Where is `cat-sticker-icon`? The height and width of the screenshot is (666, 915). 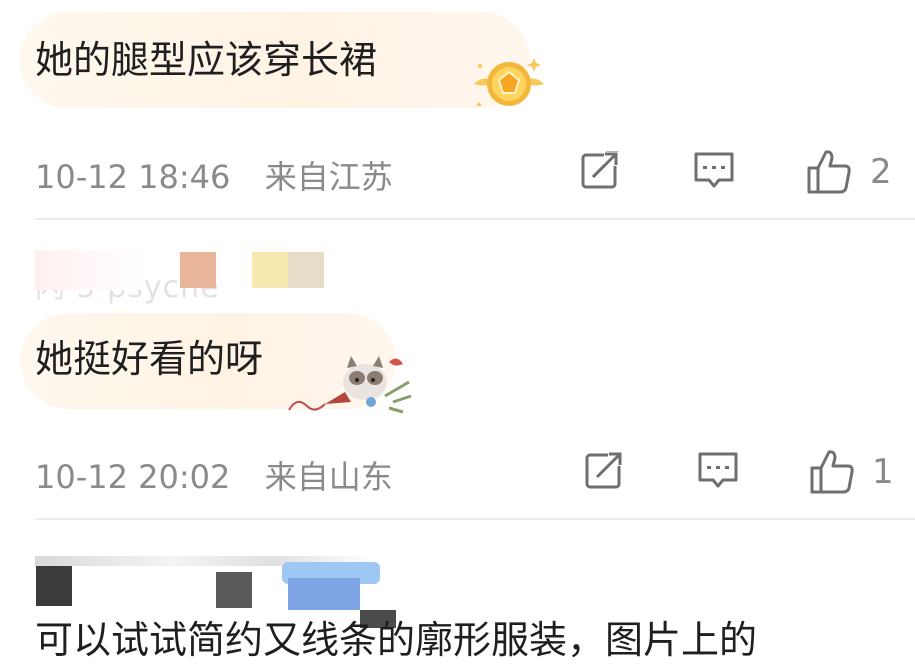
cat-sticker-icon is located at coordinates (350, 385).